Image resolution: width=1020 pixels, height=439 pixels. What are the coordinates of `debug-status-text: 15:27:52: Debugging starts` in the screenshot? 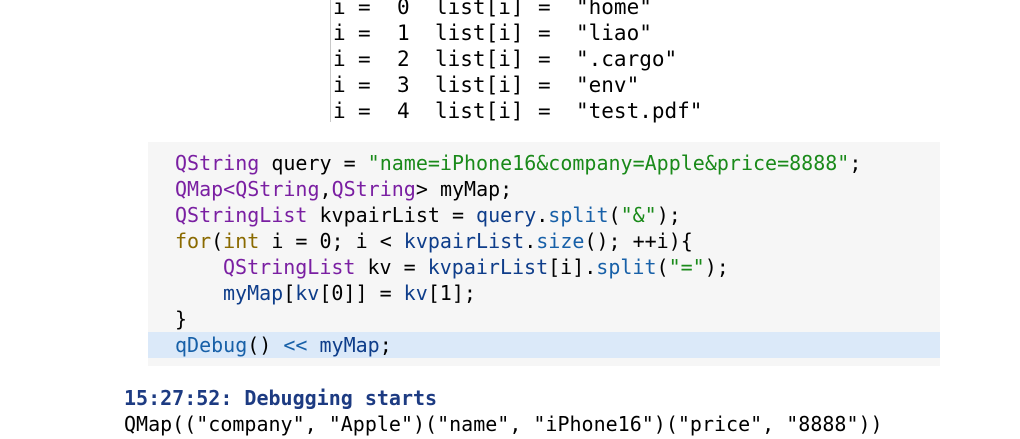 It's located at (281, 398).